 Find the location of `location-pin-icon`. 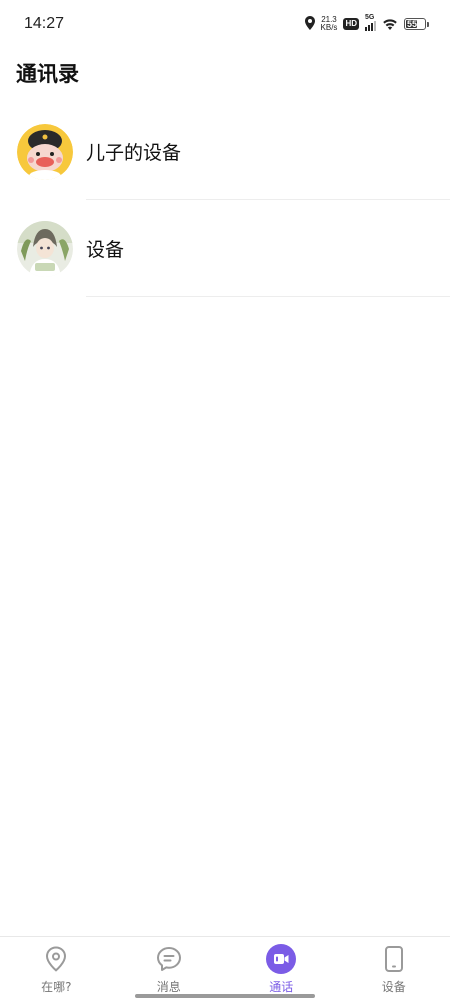

location-pin-icon is located at coordinates (56, 959).